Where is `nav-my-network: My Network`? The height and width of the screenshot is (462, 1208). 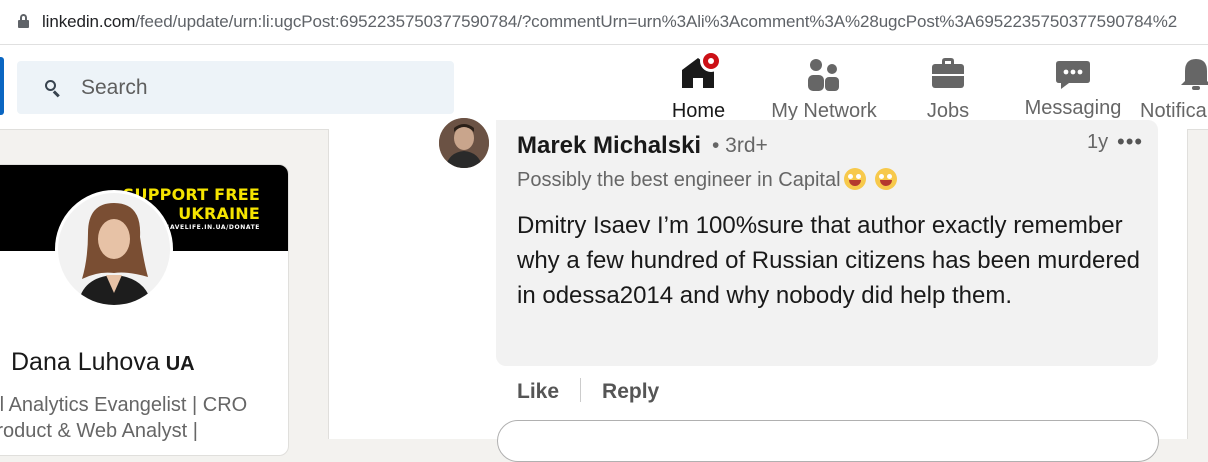 nav-my-network: My Network is located at coordinates (824, 87).